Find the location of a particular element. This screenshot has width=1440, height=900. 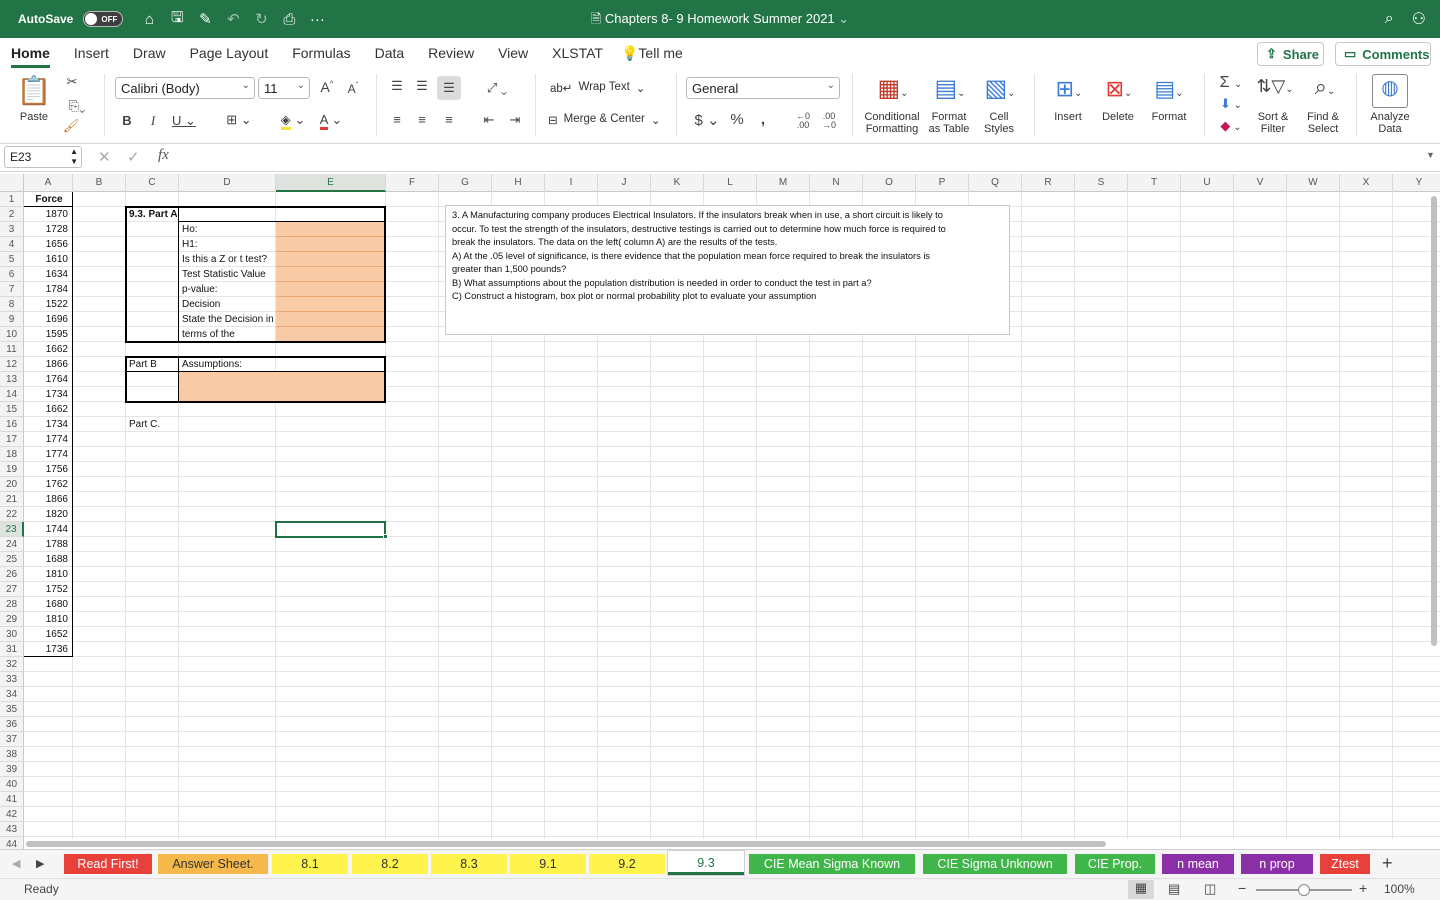

name-box: E23 ▲ ▼ is located at coordinates (43, 157).